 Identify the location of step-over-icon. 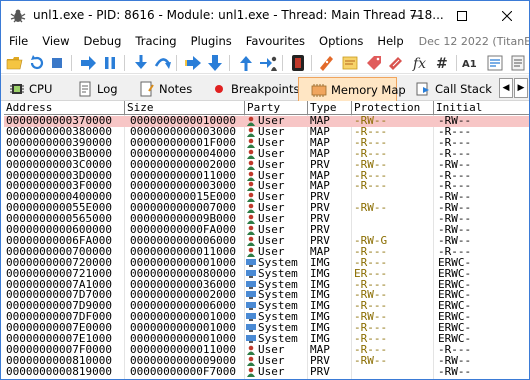
(163, 63).